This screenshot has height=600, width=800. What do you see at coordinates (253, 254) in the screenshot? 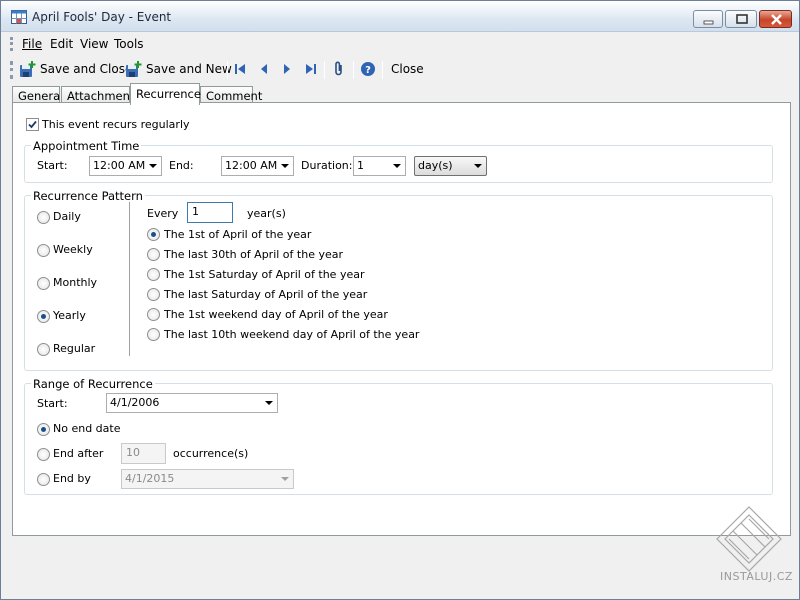
I see `option-2-label: The last 30th of April of the year` at bounding box center [253, 254].